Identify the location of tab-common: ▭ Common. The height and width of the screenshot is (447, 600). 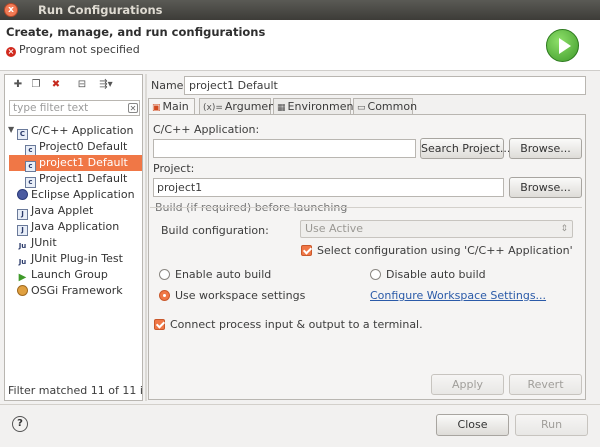
(385, 106).